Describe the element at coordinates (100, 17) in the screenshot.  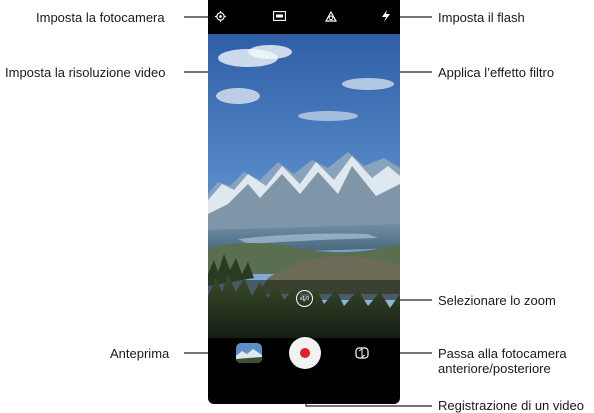
I see `label-camera-settings: Imposta la fotocamera` at that location.